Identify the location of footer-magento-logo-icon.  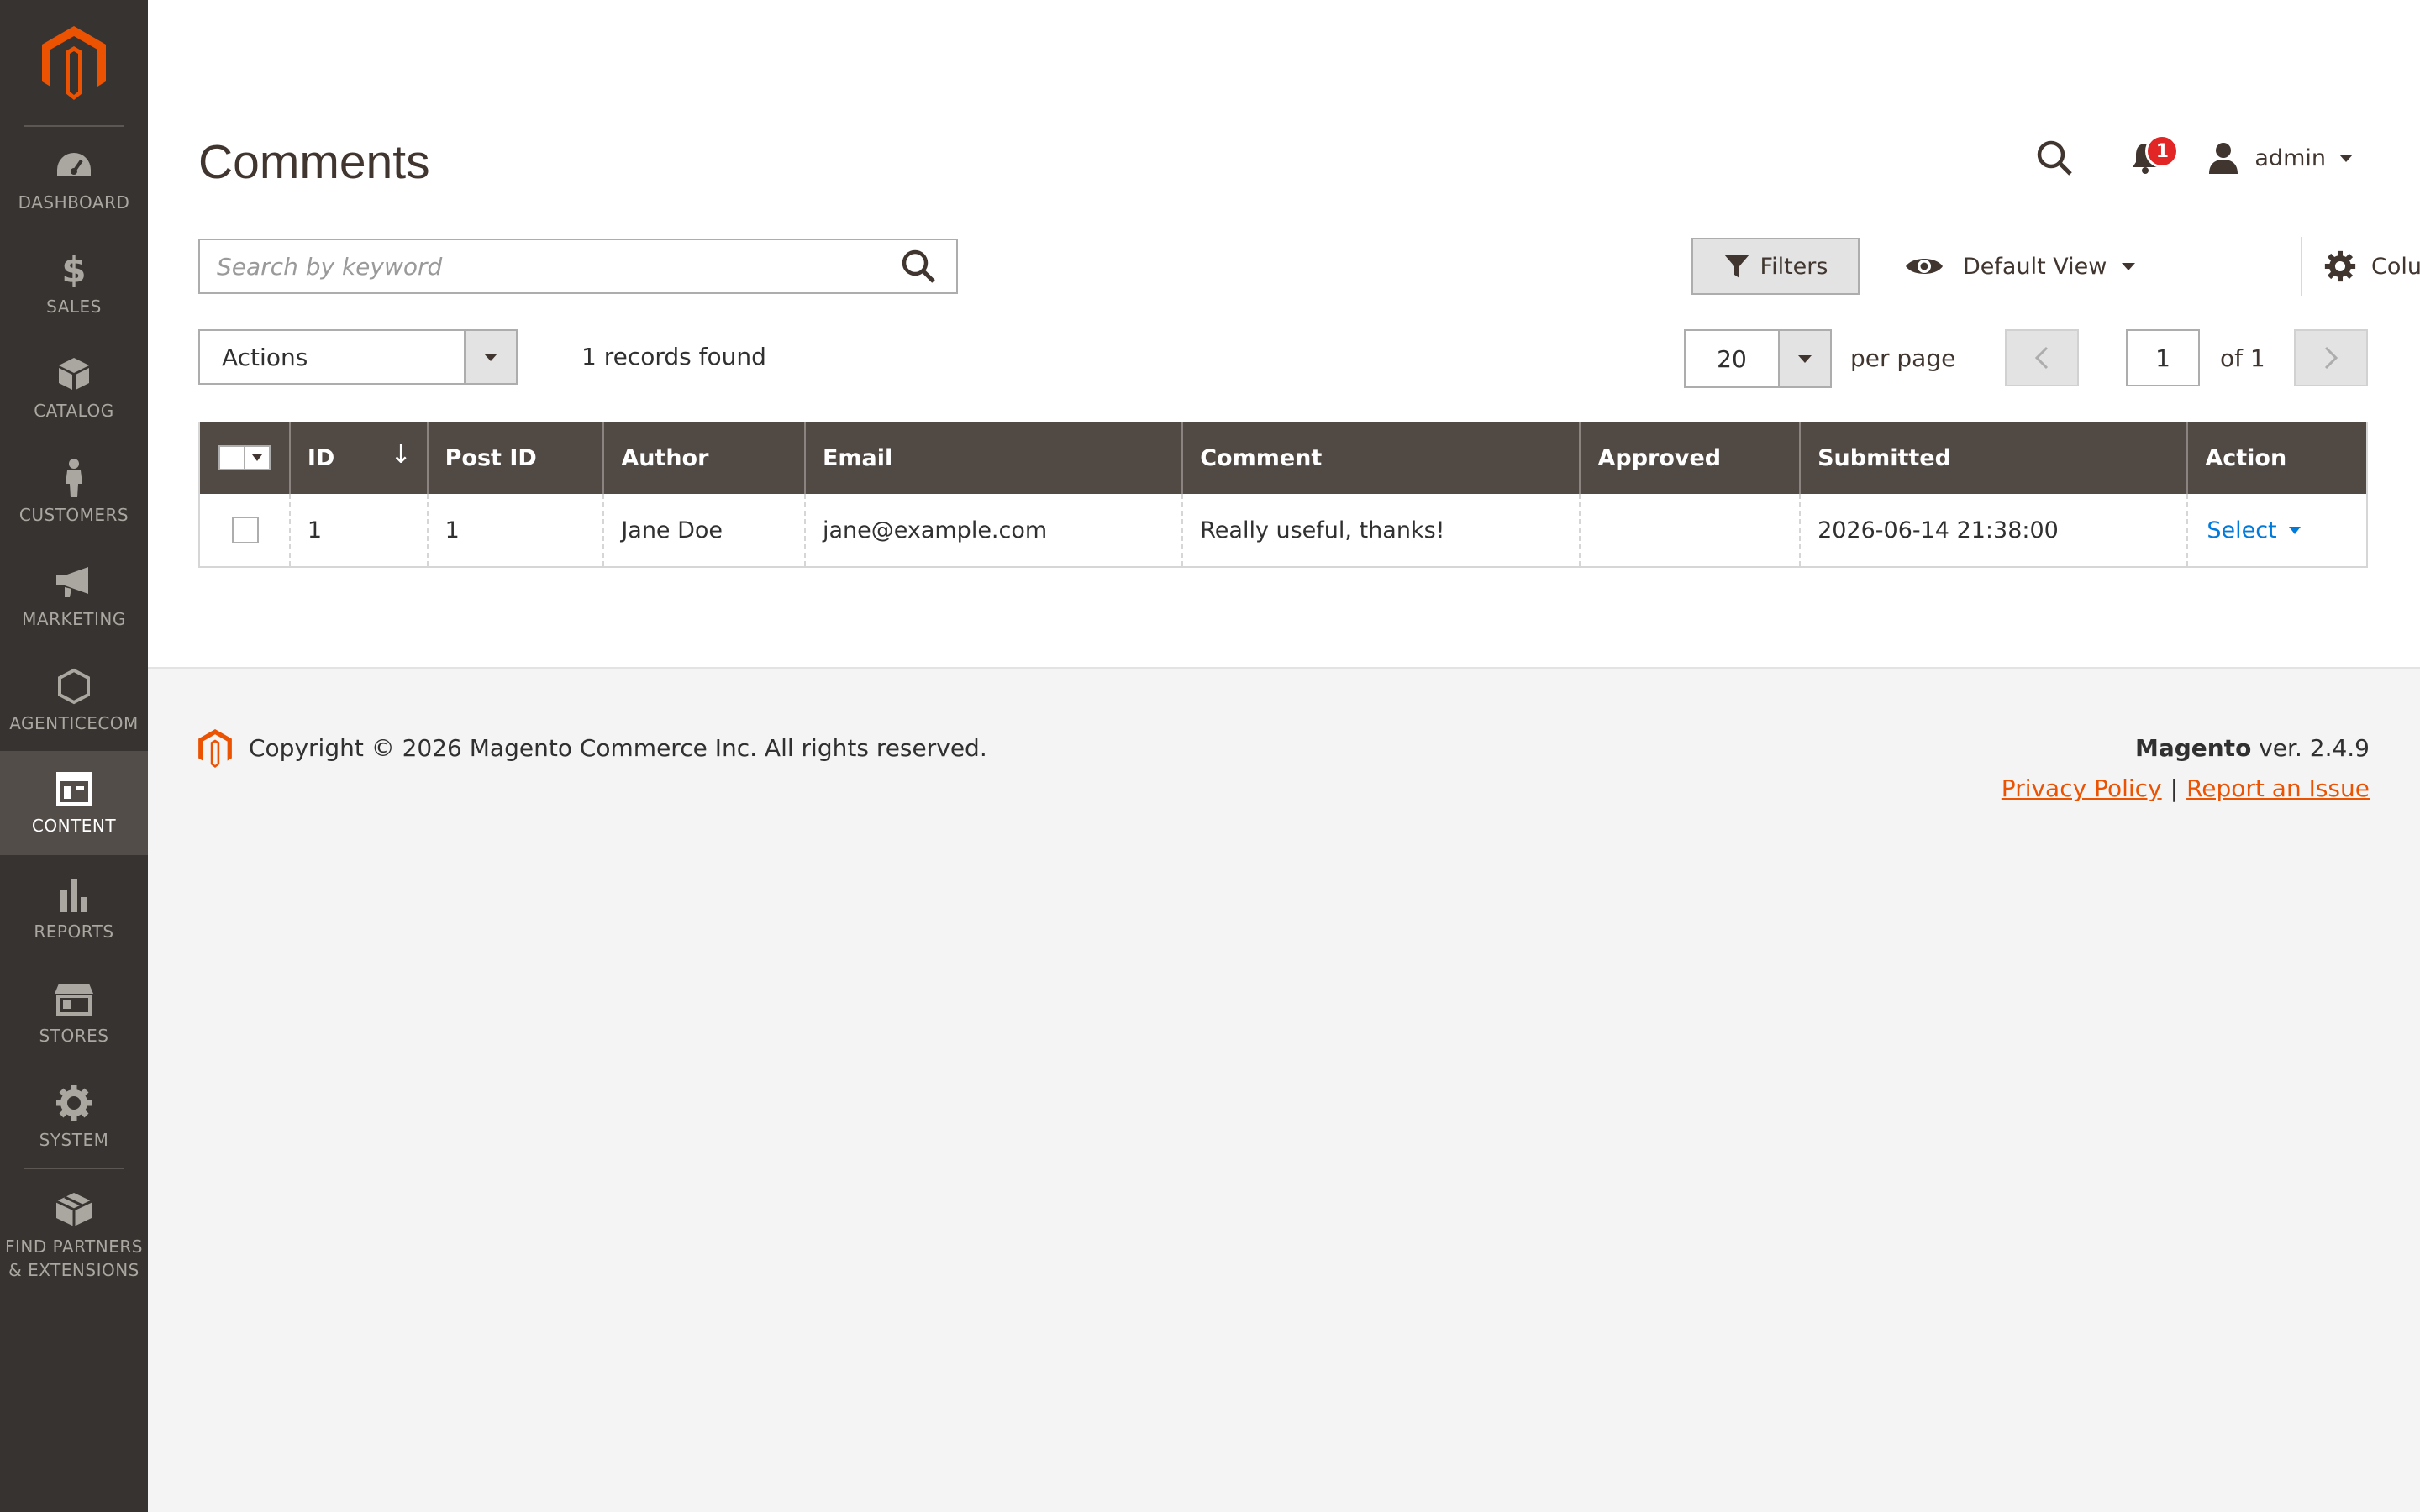
(215, 750).